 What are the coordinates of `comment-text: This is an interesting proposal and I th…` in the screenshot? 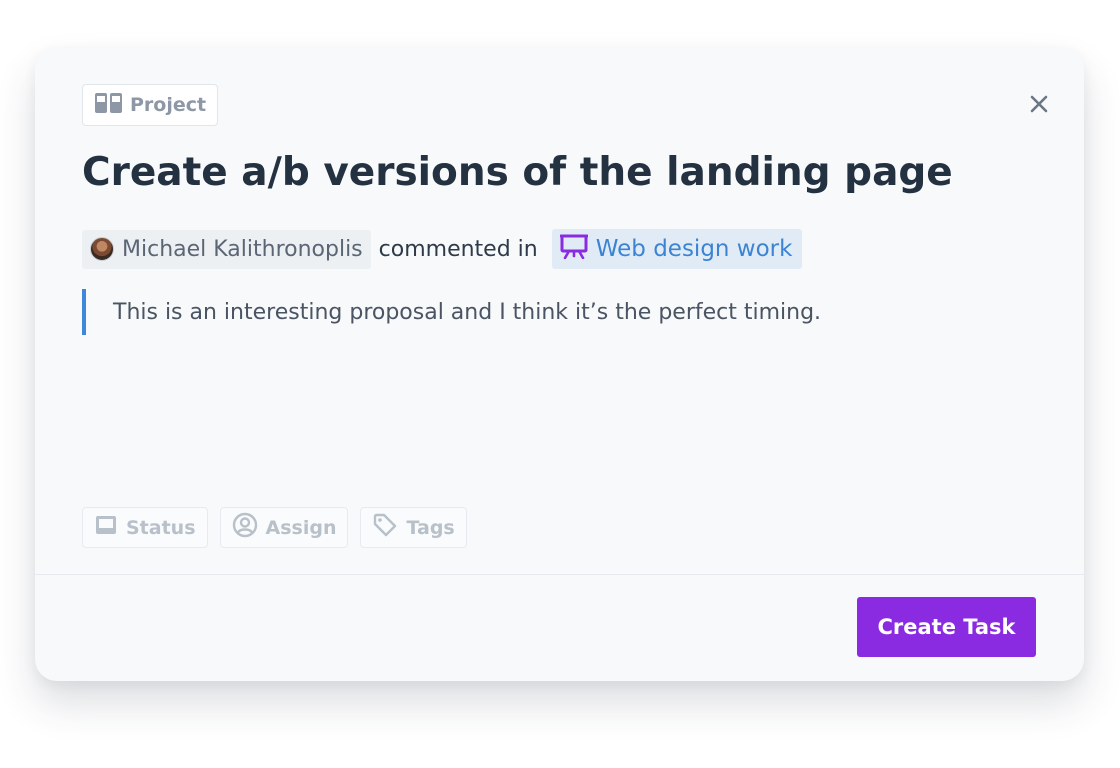 It's located at (467, 312).